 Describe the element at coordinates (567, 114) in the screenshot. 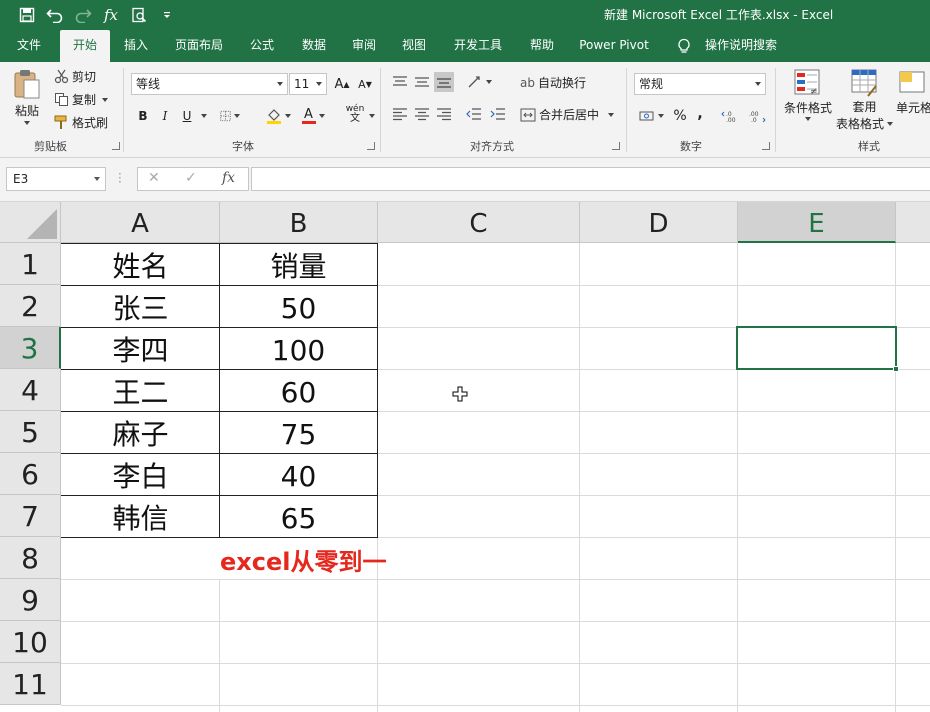

I see `merge-center-button: 合并后居中` at that location.